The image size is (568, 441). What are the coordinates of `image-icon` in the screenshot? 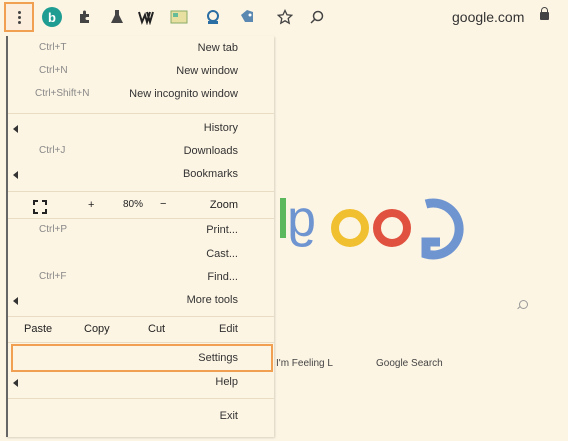 It's located at (179, 17).